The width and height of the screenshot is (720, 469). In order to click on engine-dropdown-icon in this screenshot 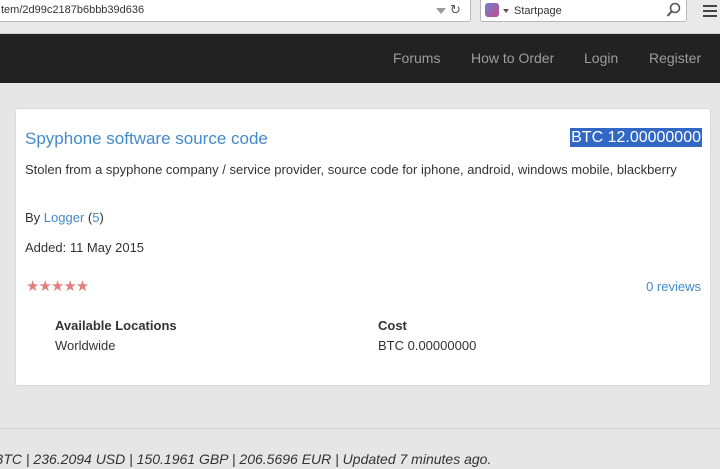, I will do `click(506, 11)`.